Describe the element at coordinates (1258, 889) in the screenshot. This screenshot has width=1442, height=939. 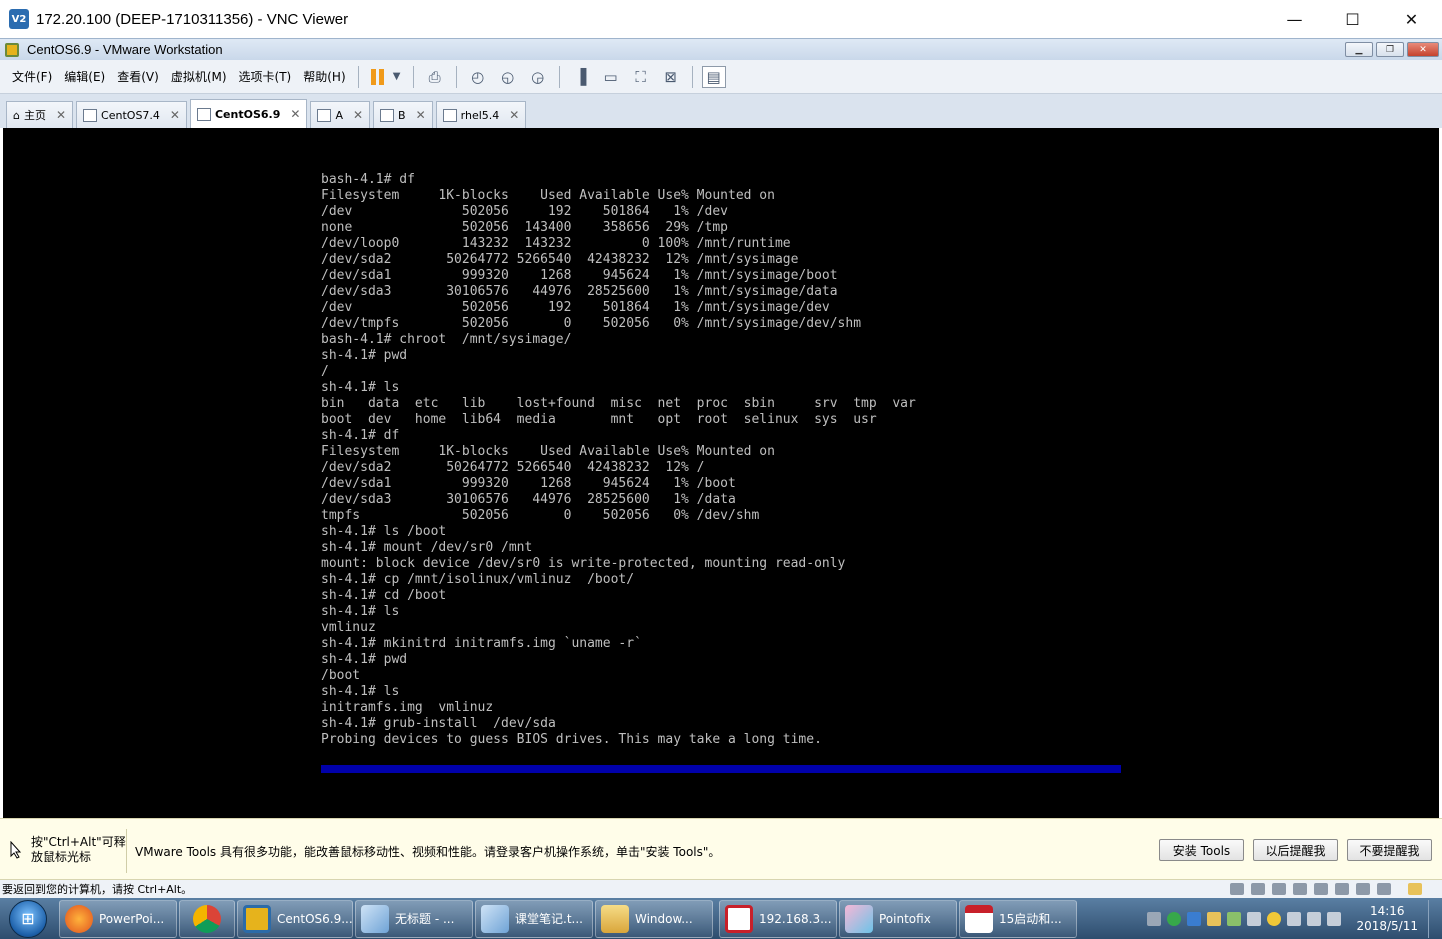
I see `cd-drive-icon` at that location.